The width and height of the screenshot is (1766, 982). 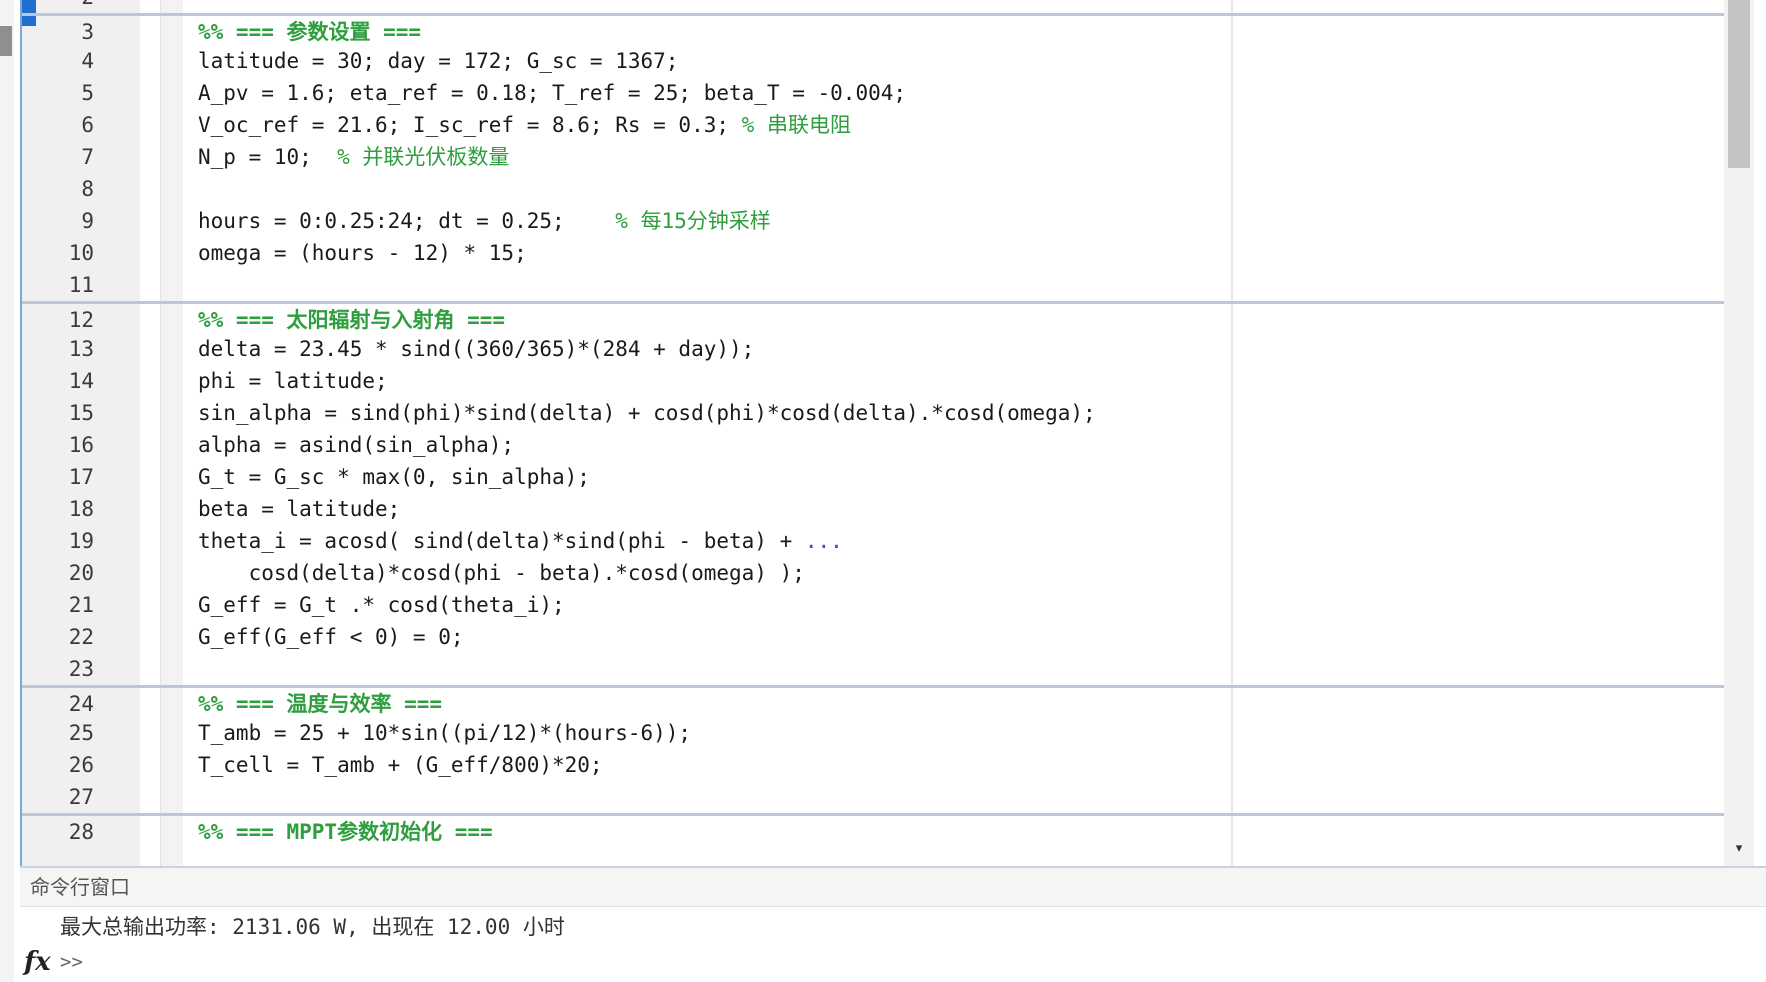 What do you see at coordinates (875, 509) in the screenshot?
I see `code-line: 18 beta = latitude;` at bounding box center [875, 509].